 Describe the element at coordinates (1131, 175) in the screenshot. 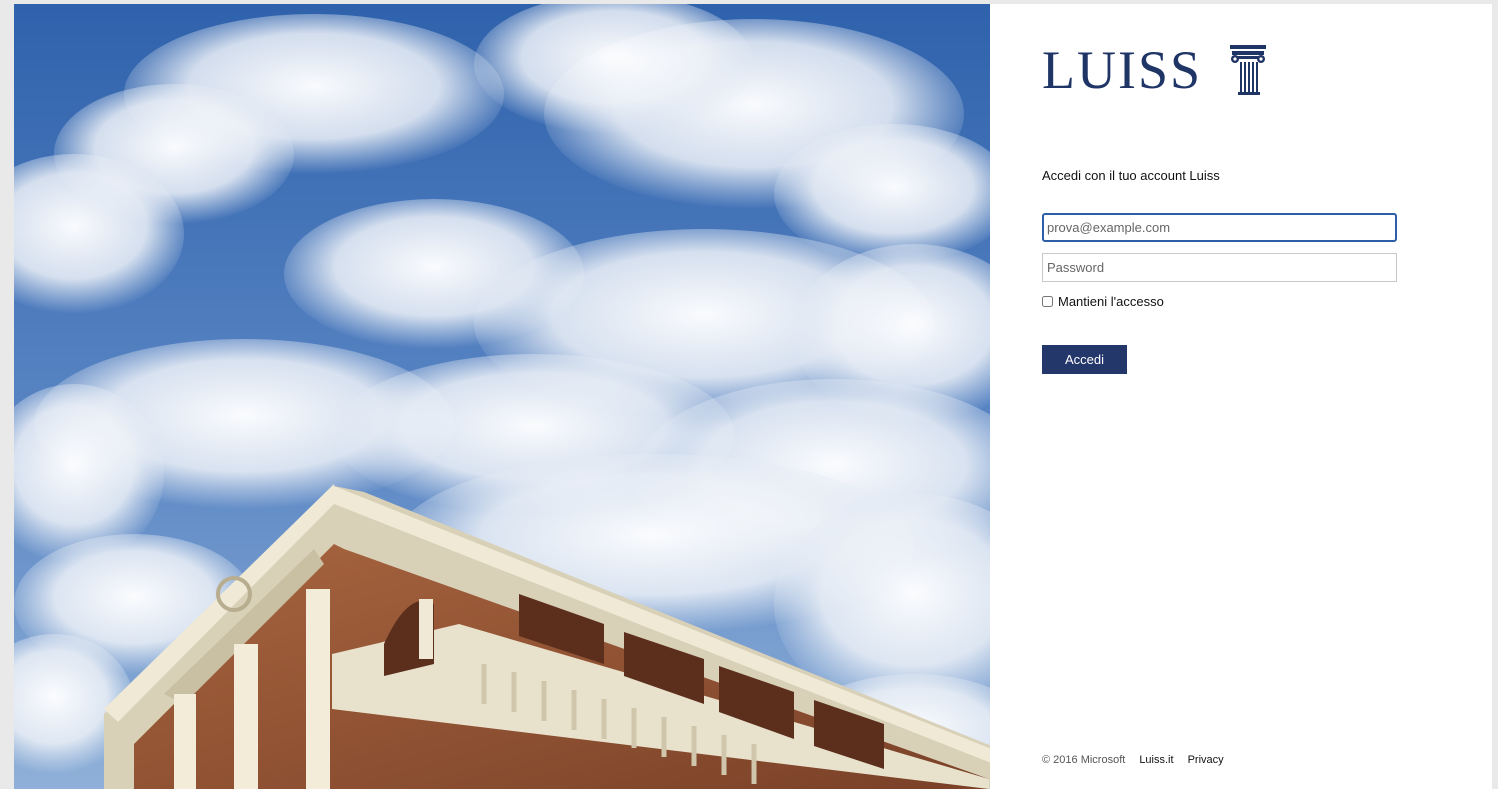

I see `login-heading: Accedi con il tuo account Luiss` at that location.